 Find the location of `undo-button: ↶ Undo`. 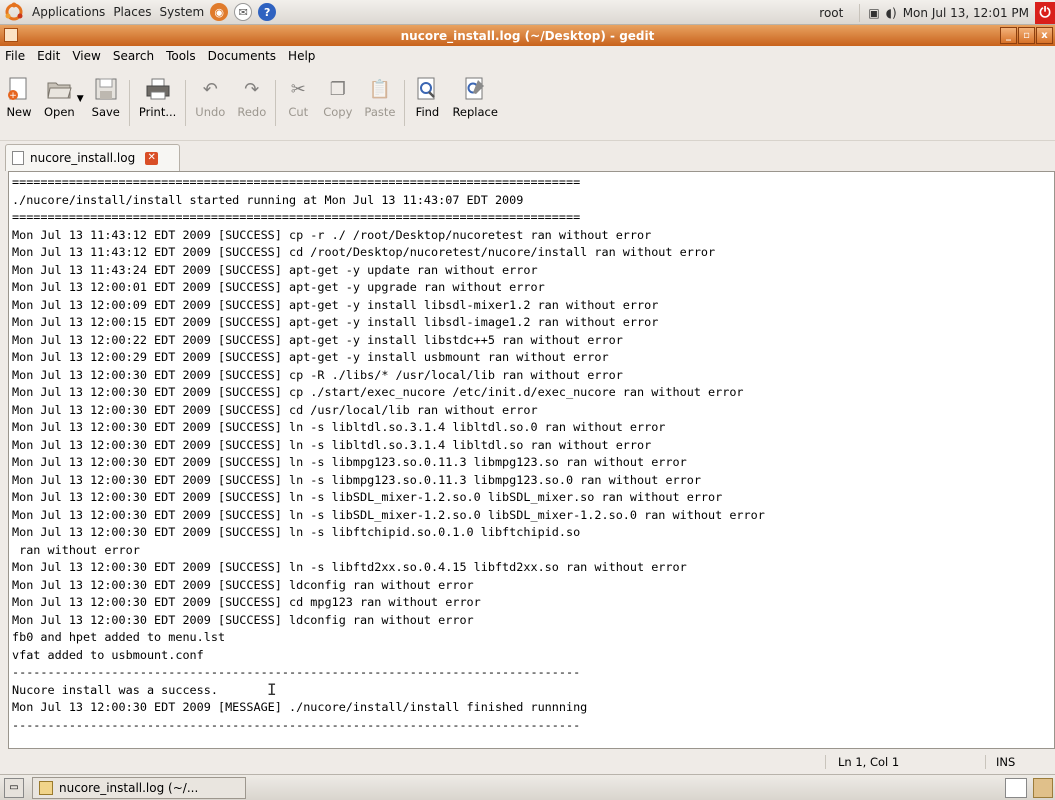

undo-button: ↶ Undo is located at coordinates (210, 100).